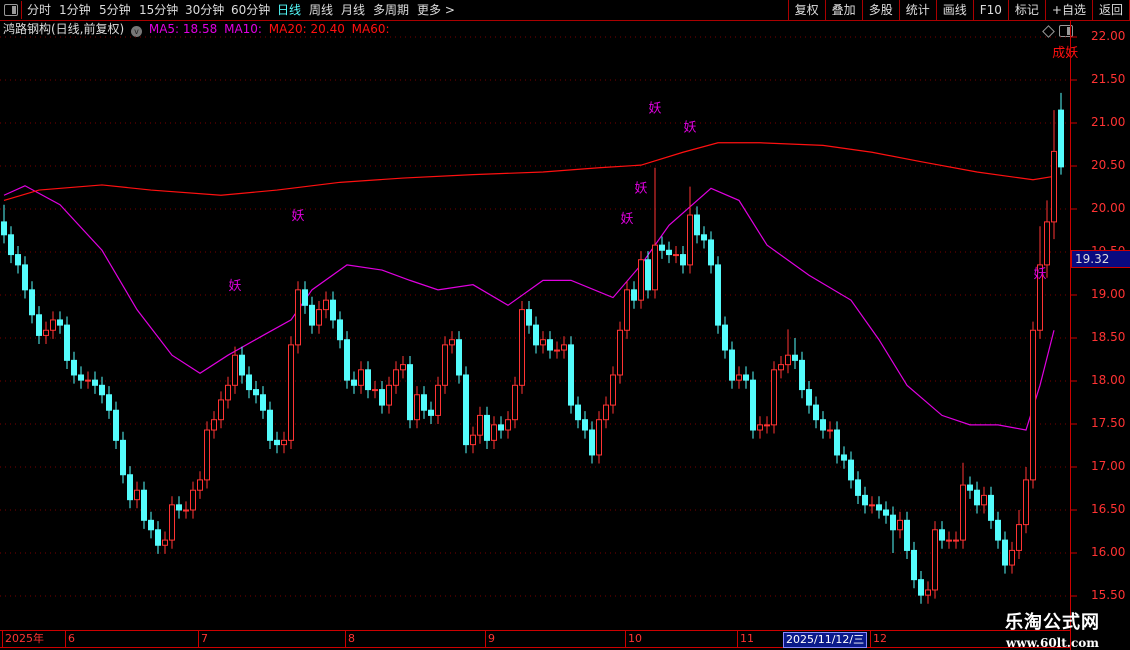 Image resolution: width=1130 pixels, height=650 pixels. What do you see at coordinates (1052, 643) in the screenshot?
I see `watermark-line2: www.60lt.com` at bounding box center [1052, 643].